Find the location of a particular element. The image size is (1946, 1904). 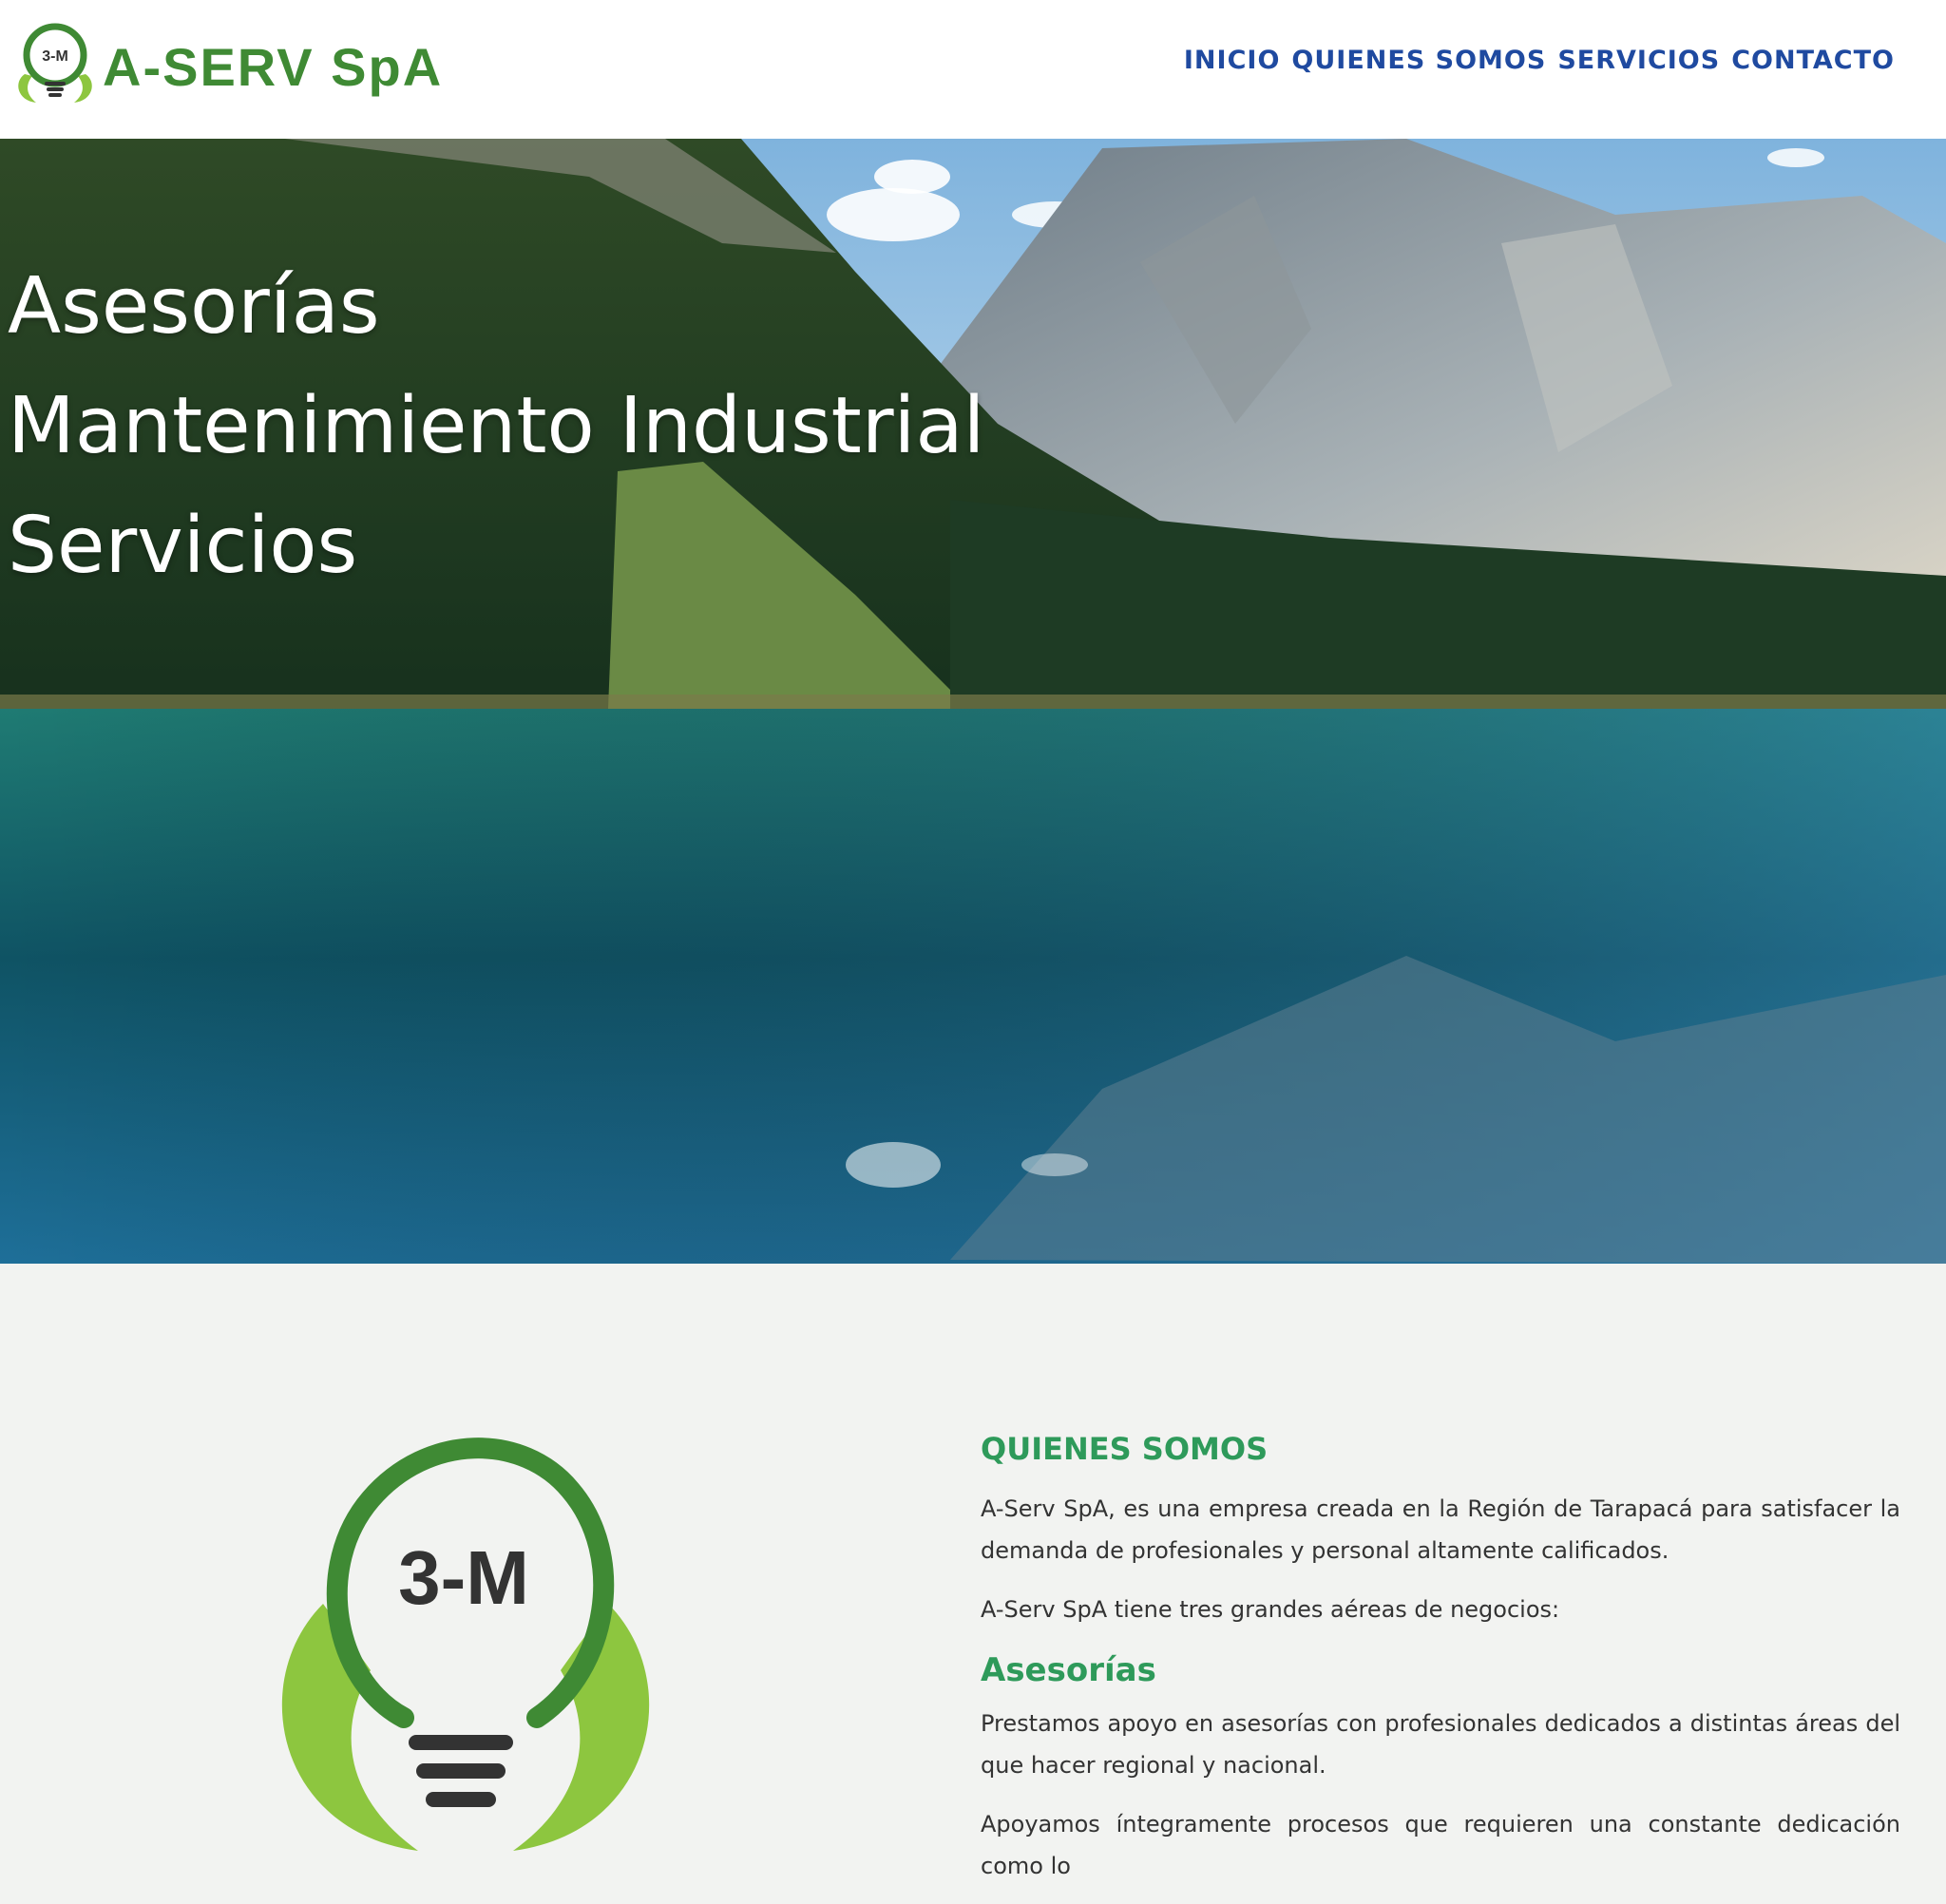

about-title: QUIENES SOMOS is located at coordinates (1125, 1449).